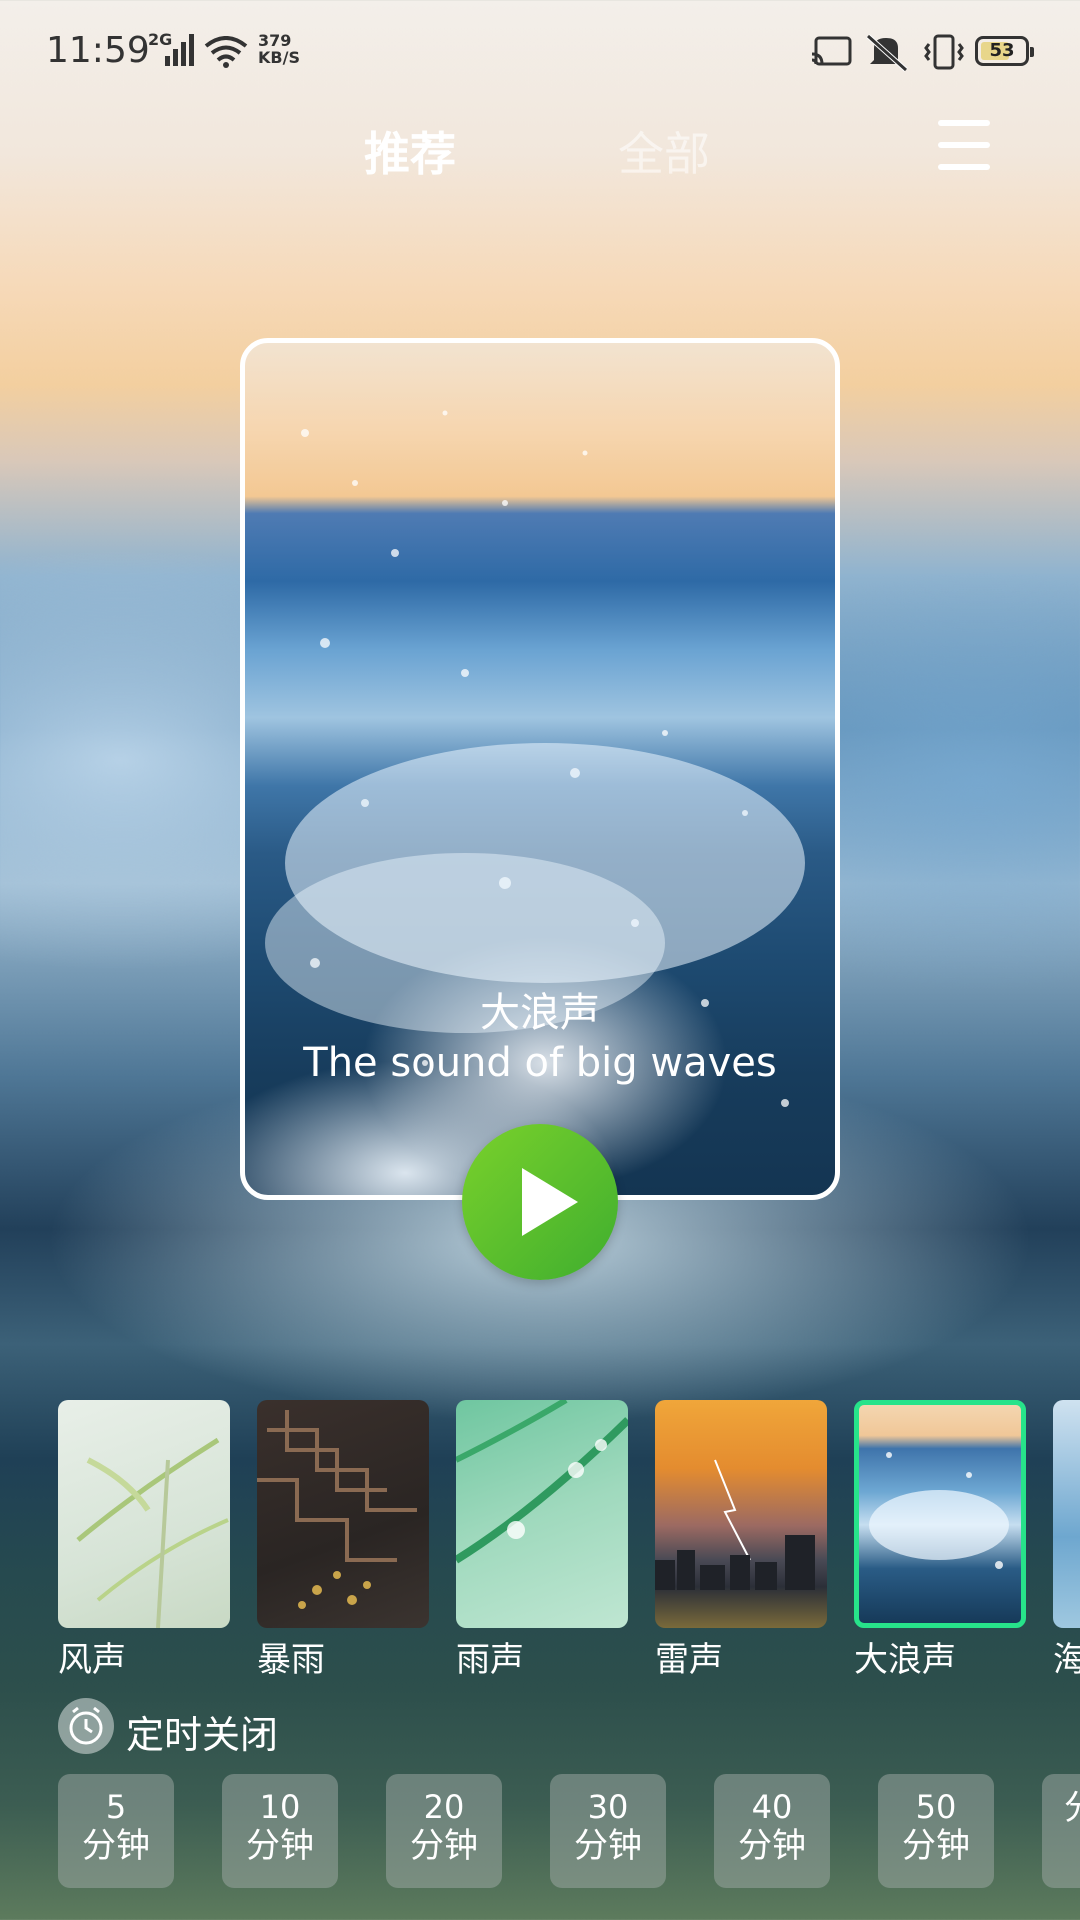 The image size is (1080, 1920). I want to click on cast-icon, so click(831, 51).